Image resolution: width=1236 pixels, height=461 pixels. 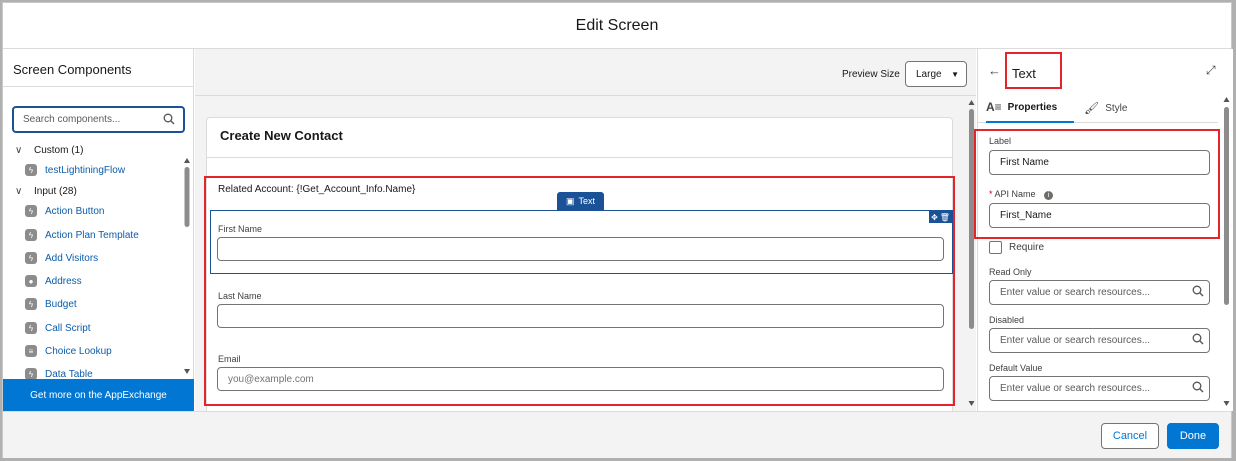 I want to click on delete-icon: 🗑, so click(x=945, y=217).